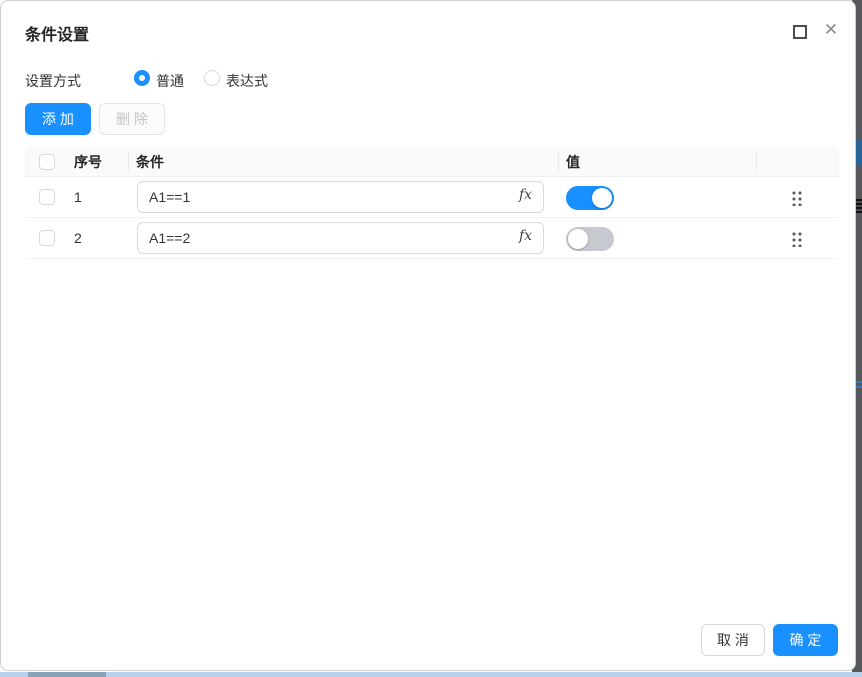  What do you see at coordinates (170, 81) in the screenshot?
I see `radio-normal-label: 普通` at bounding box center [170, 81].